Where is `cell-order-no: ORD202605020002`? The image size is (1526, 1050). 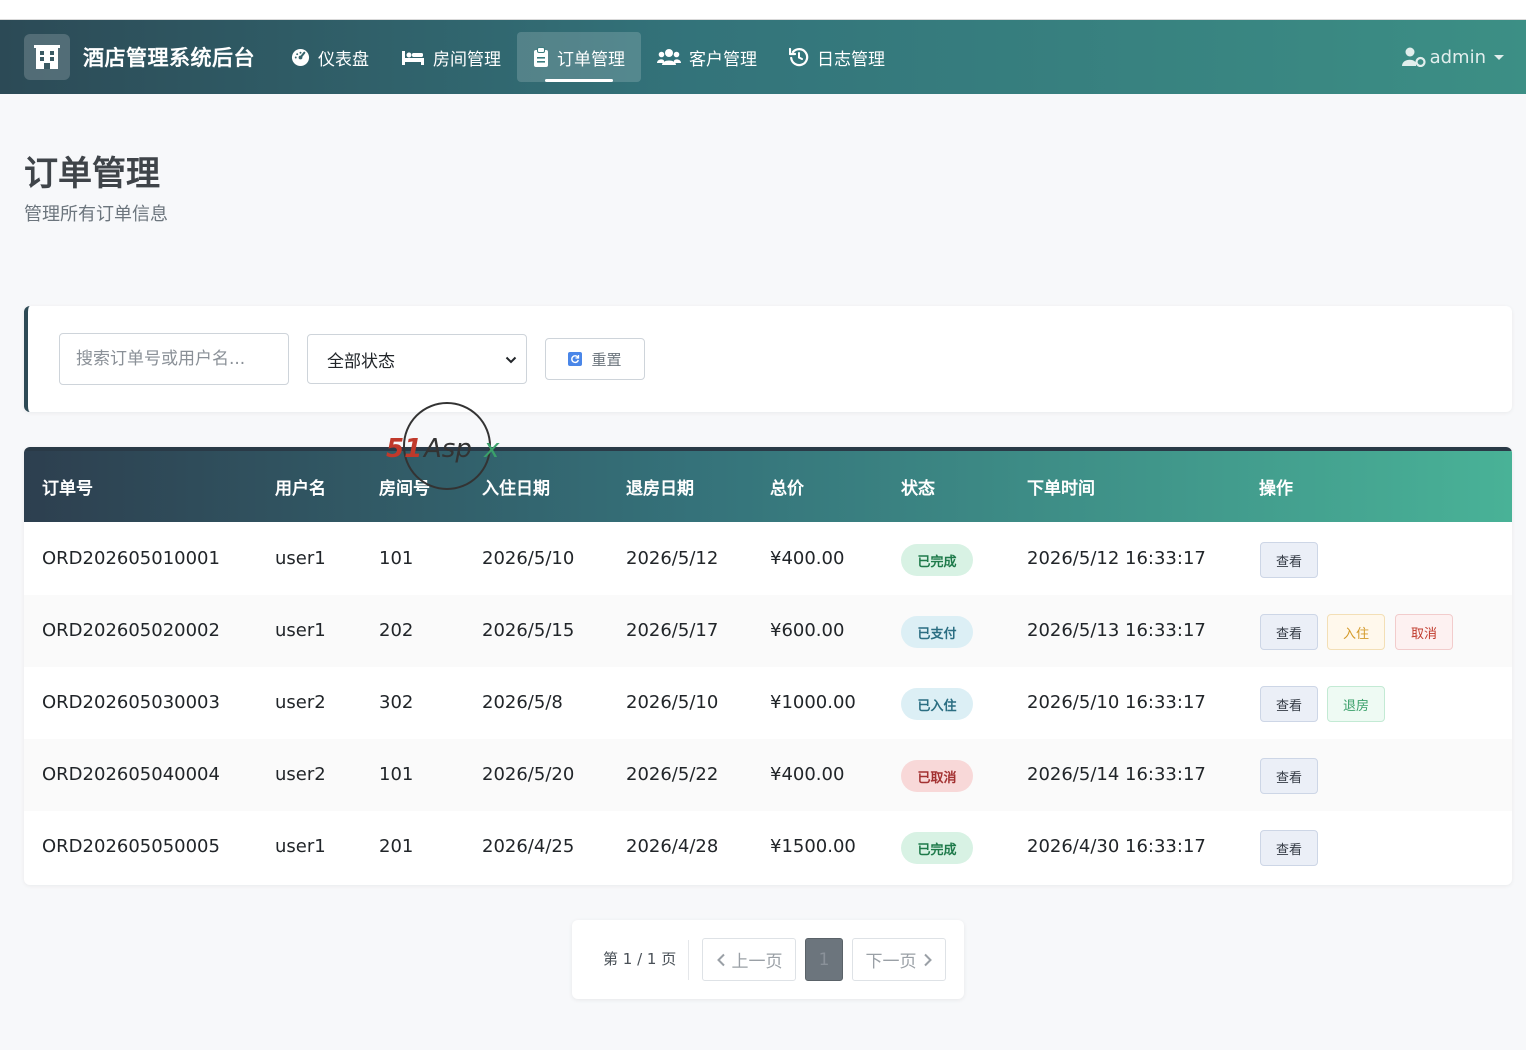
cell-order-no: ORD202605020002 is located at coordinates (131, 630).